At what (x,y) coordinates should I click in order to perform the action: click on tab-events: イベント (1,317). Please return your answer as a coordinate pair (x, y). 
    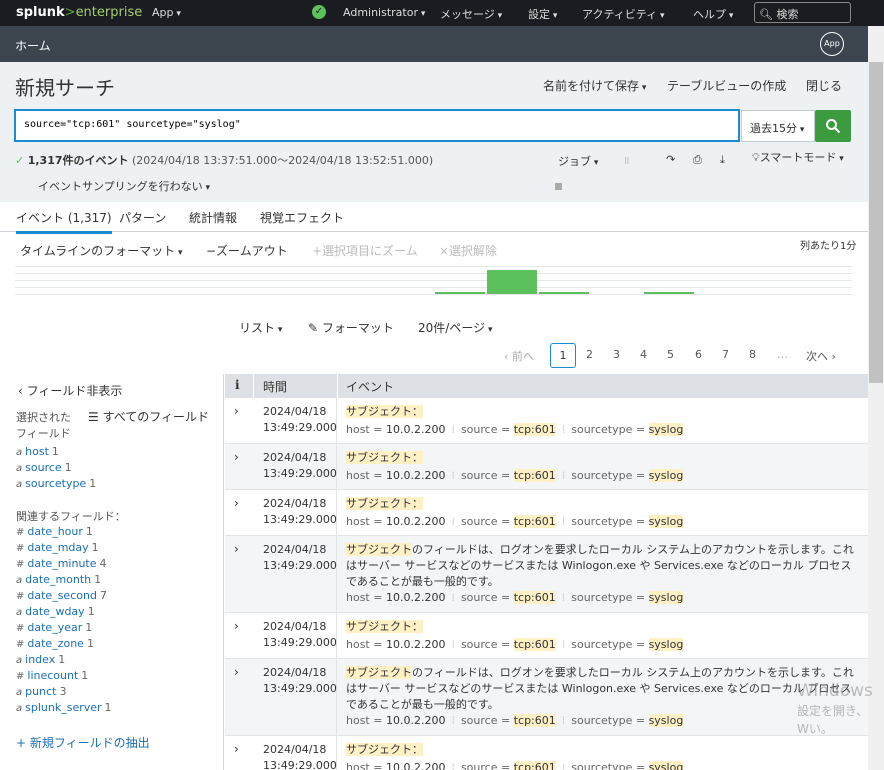
    Looking at the image, I should click on (64, 221).